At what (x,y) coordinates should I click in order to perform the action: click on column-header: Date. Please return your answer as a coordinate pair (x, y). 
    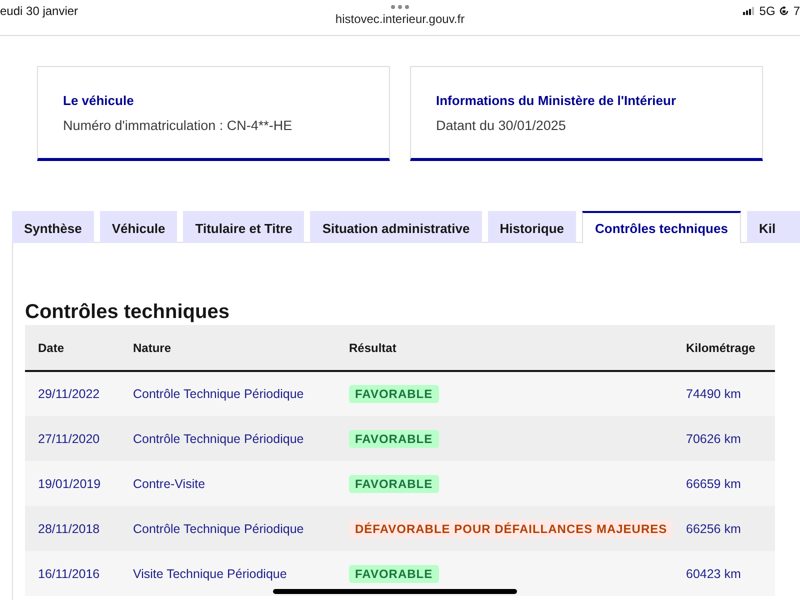
    Looking at the image, I should click on (72, 348).